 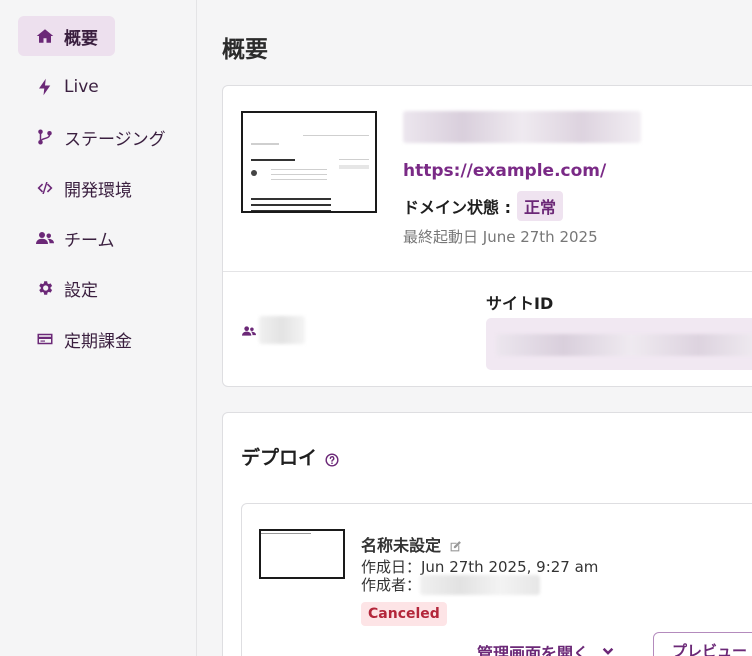 I want to click on domain-status: ドメイン状態 : 正常, so click(x=483, y=206).